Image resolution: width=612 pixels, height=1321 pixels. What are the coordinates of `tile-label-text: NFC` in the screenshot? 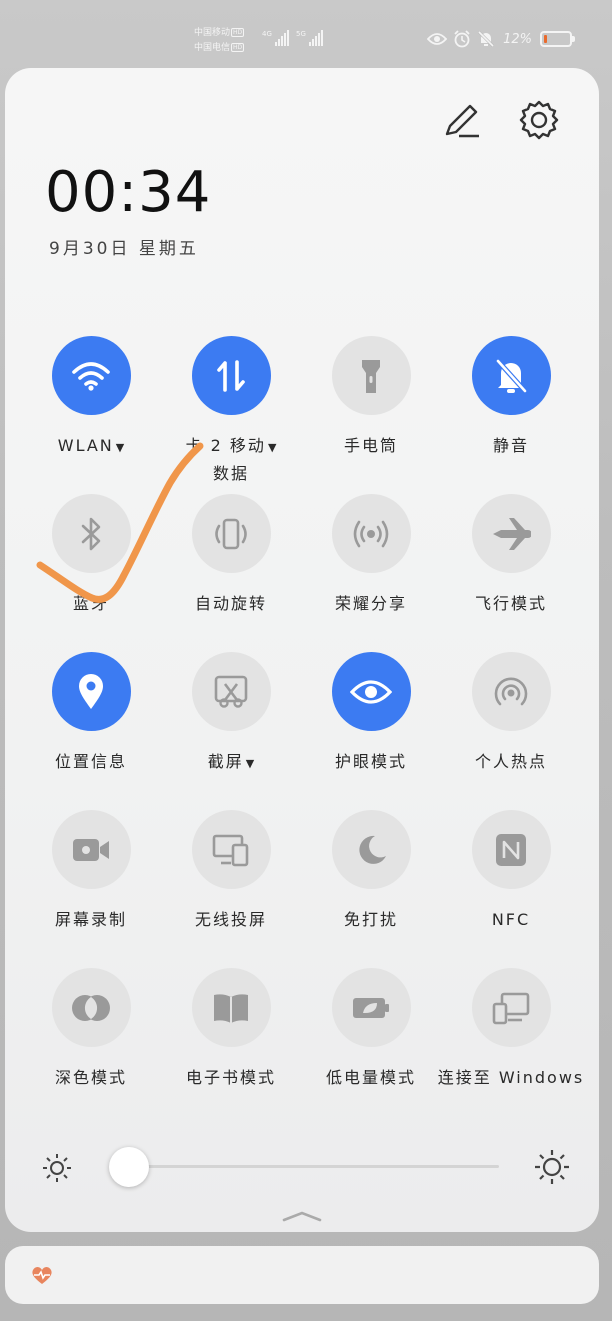 It's located at (511, 919).